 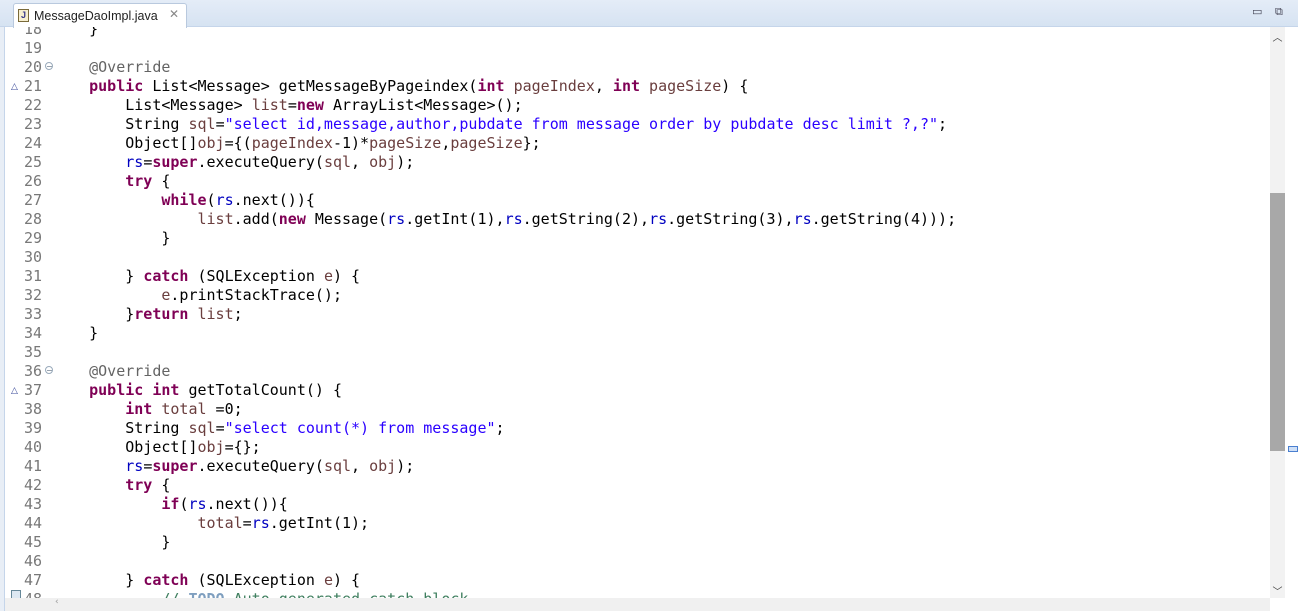 What do you see at coordinates (637, 371) in the screenshot?
I see `code-line: 36− @Override` at bounding box center [637, 371].